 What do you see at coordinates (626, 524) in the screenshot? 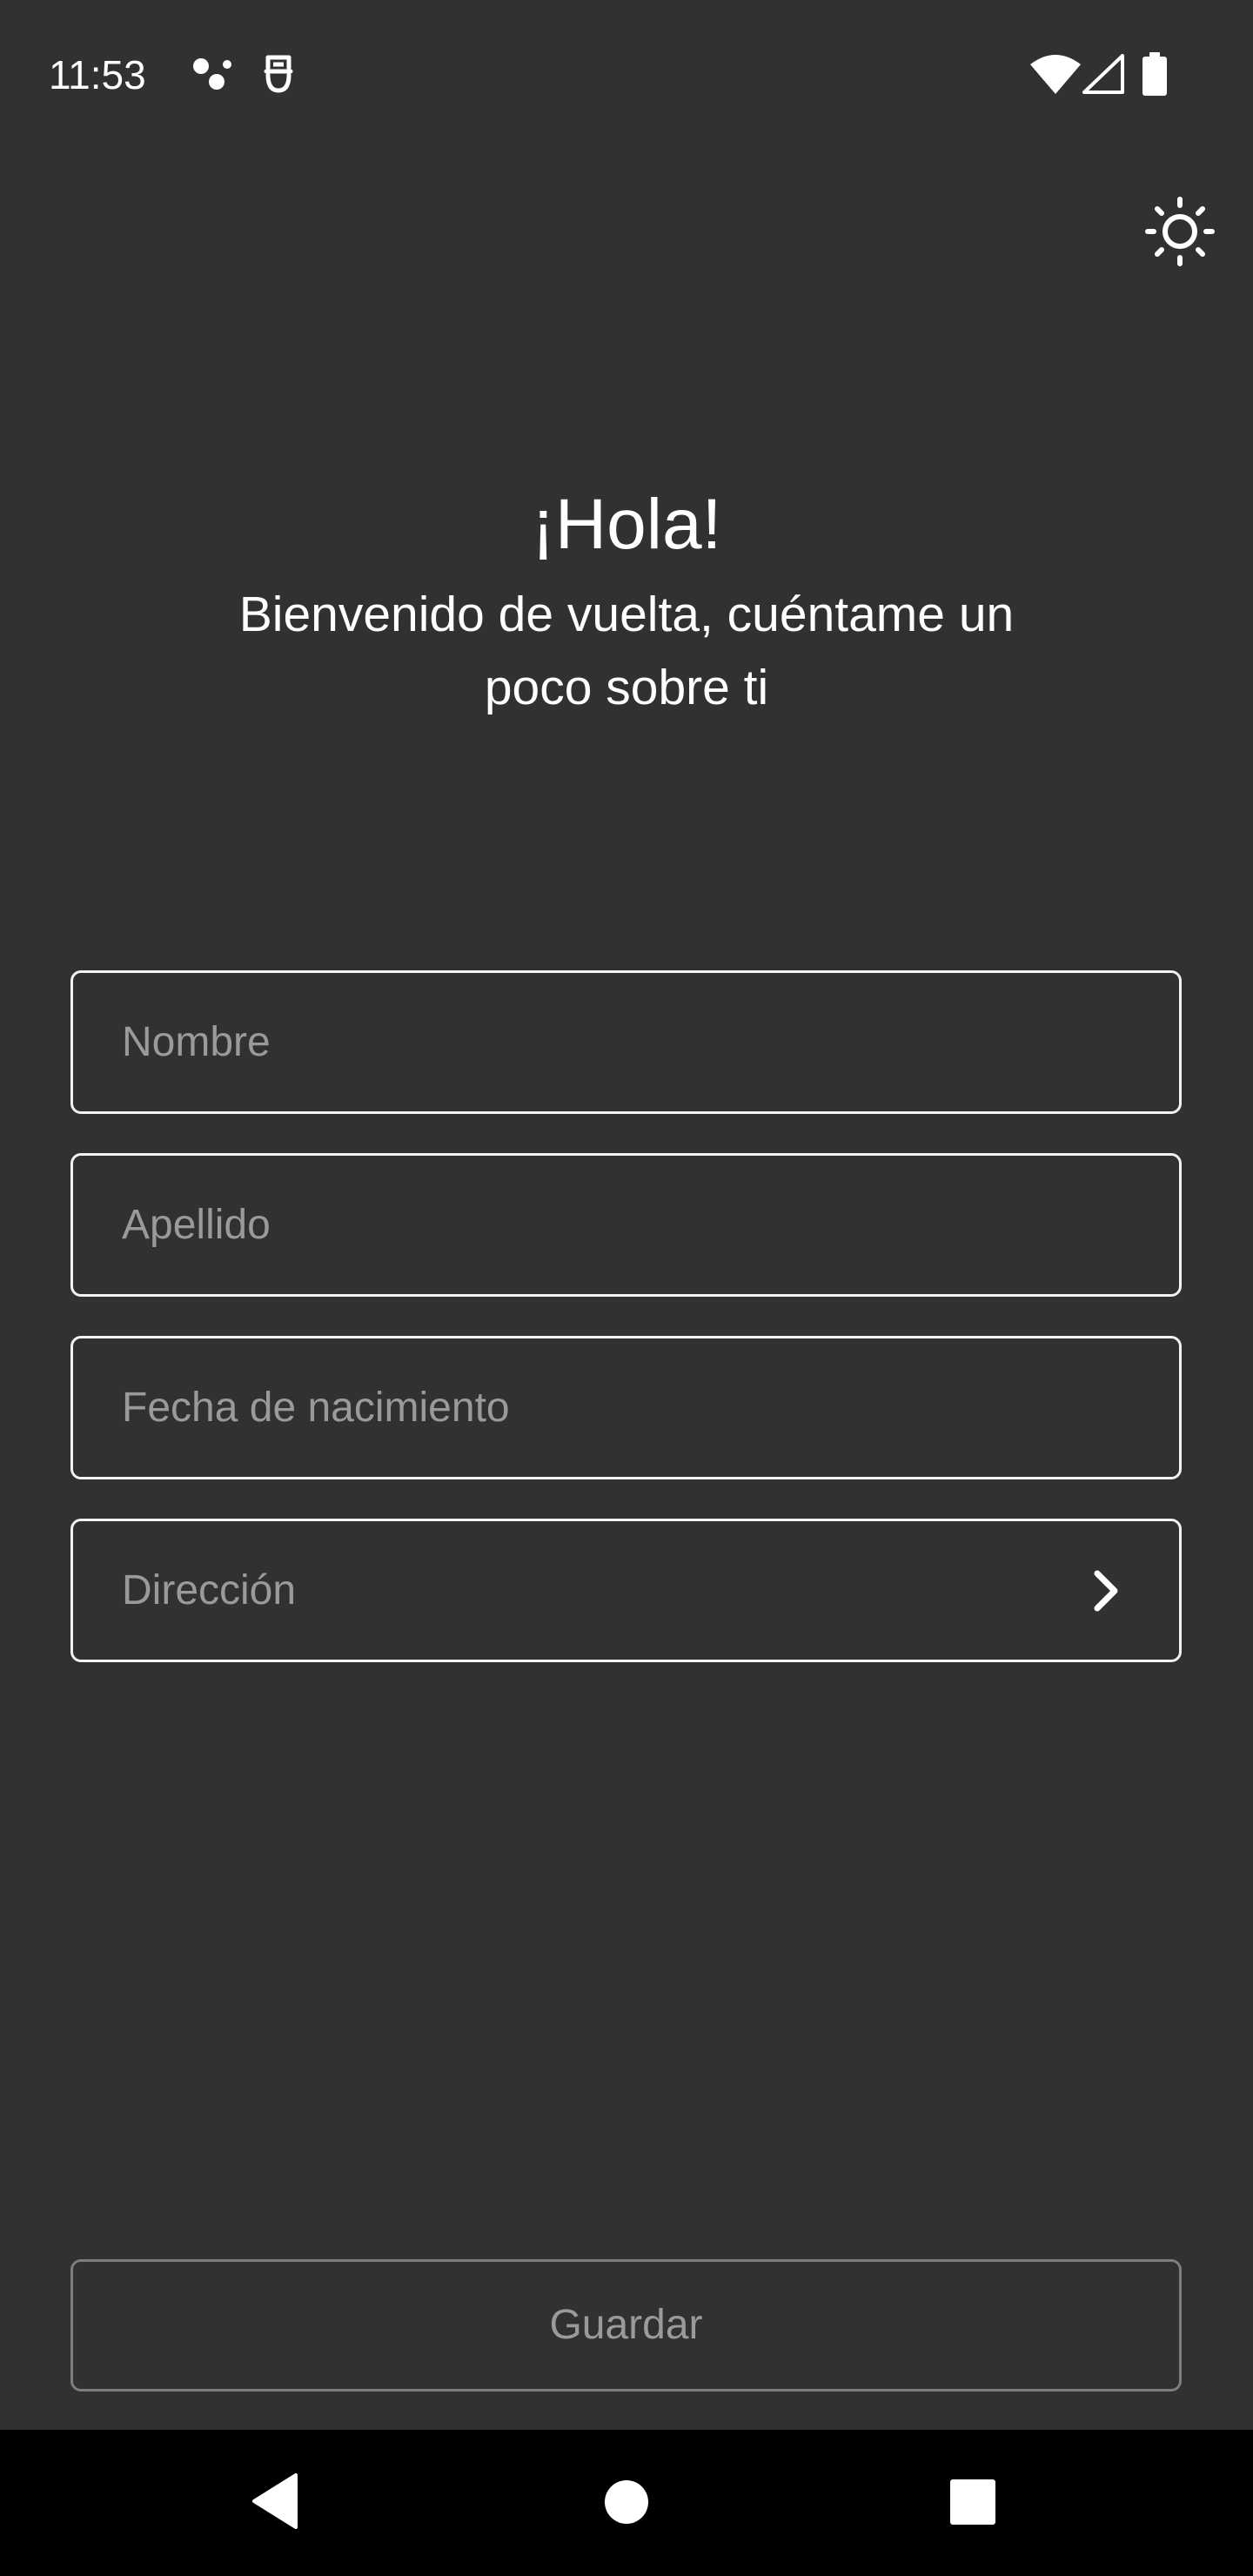
I see `greeting-title: ¡Hola!` at bounding box center [626, 524].